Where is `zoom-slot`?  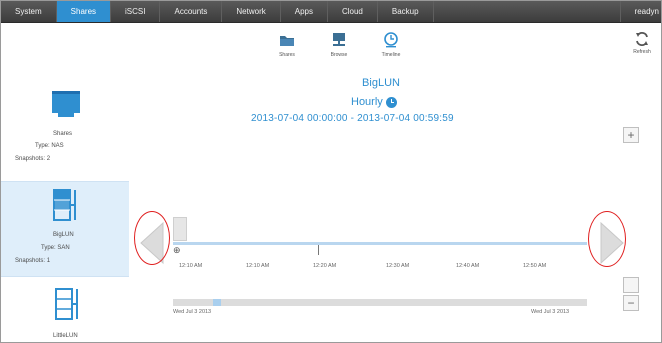 zoom-slot is located at coordinates (631, 285).